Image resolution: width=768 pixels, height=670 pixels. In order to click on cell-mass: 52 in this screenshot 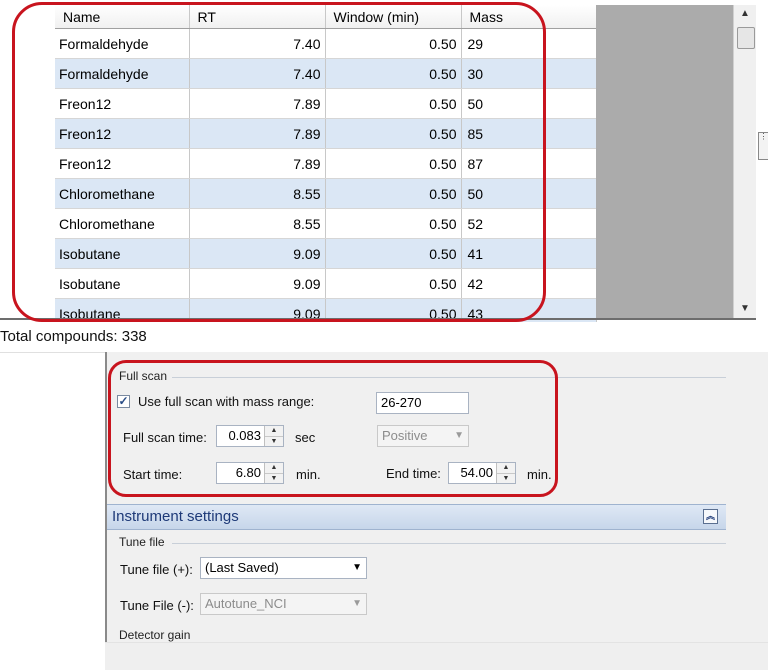, I will do `click(529, 223)`.